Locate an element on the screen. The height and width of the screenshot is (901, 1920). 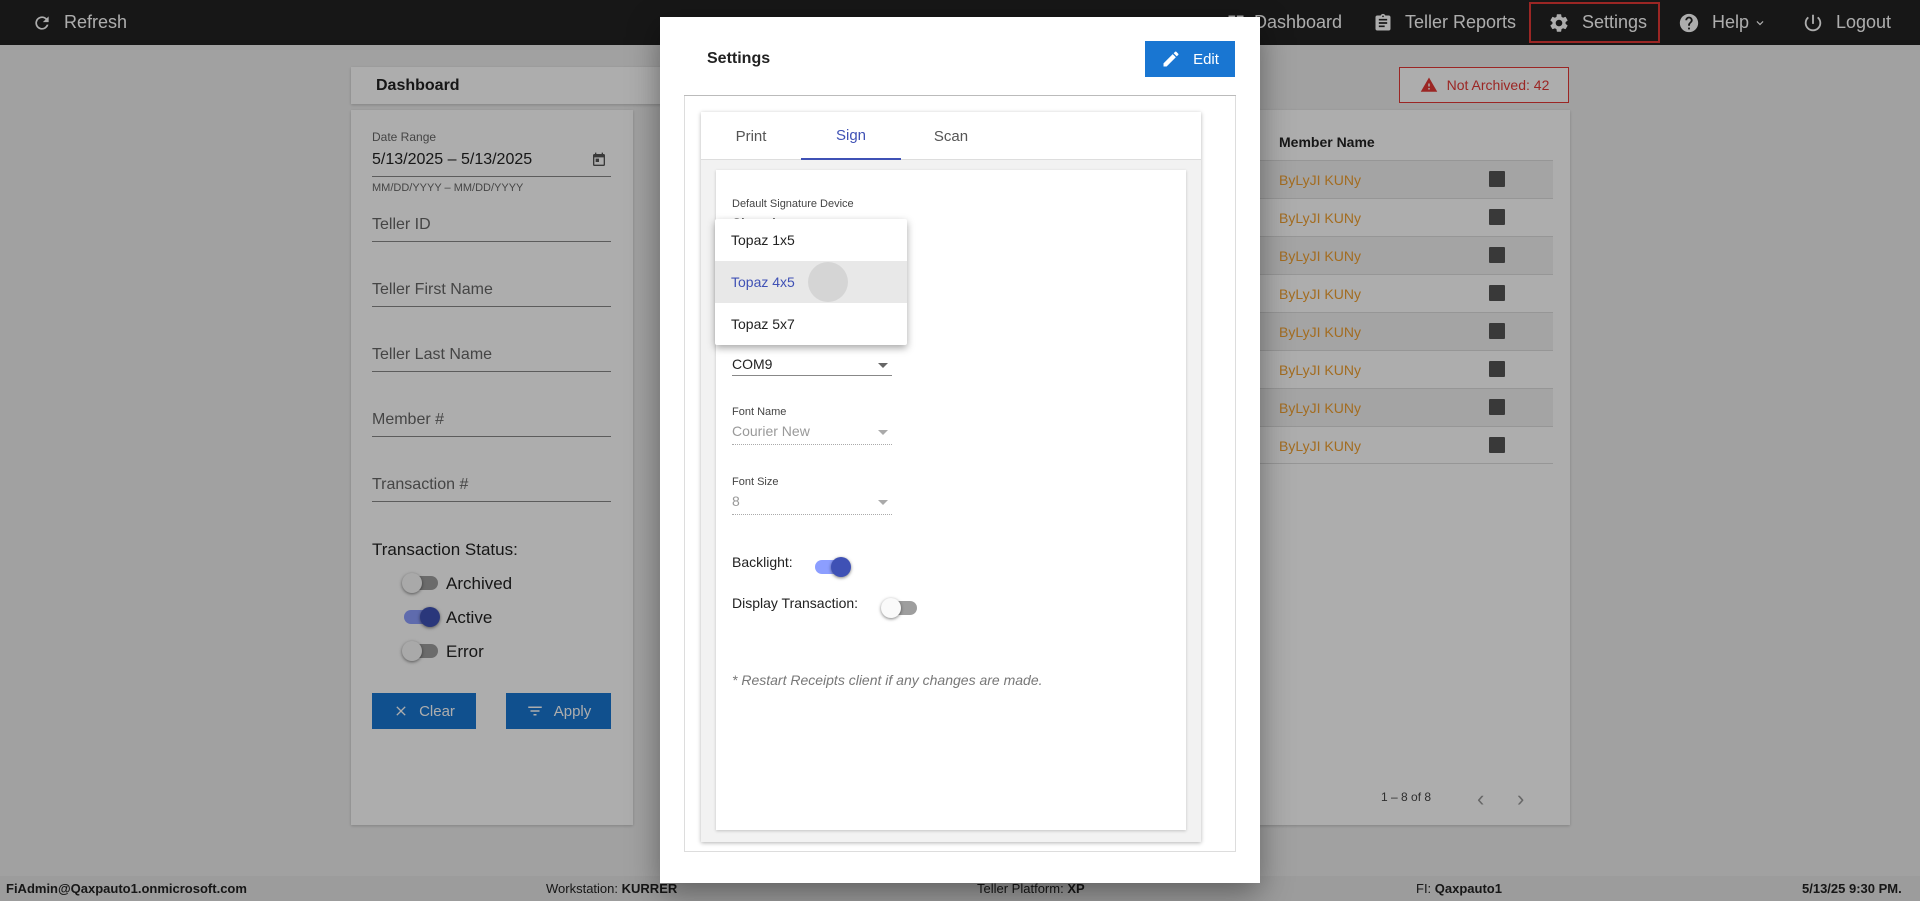
display-transaction-toggle is located at coordinates (899, 608).